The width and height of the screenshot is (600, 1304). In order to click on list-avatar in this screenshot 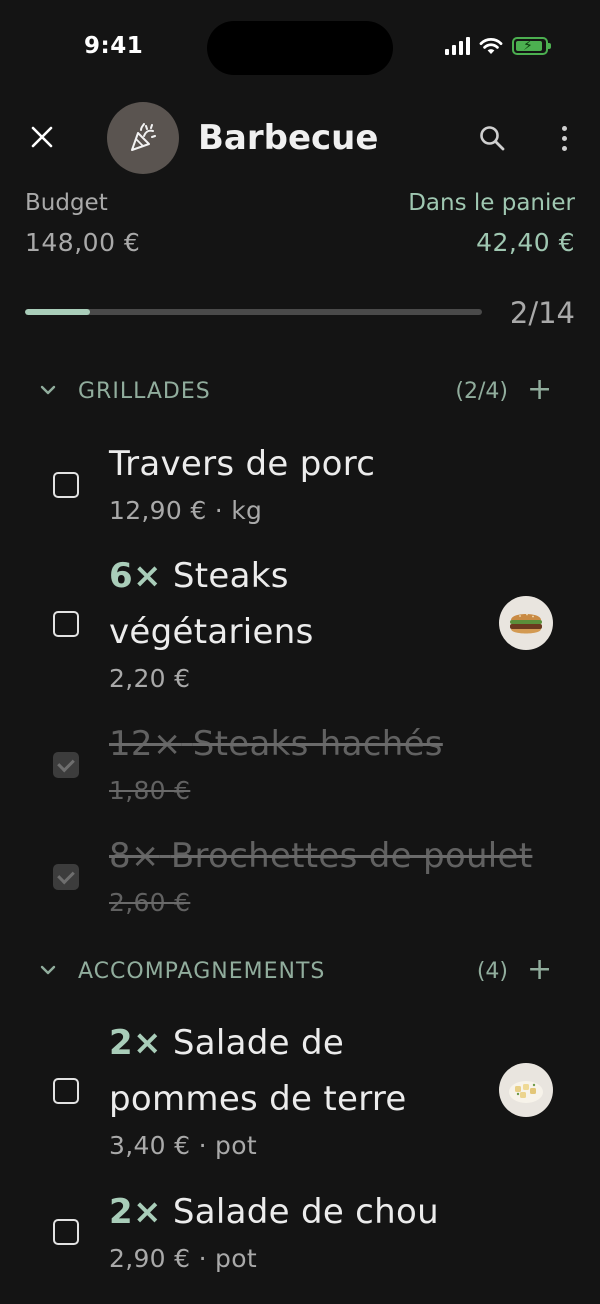, I will do `click(143, 138)`.